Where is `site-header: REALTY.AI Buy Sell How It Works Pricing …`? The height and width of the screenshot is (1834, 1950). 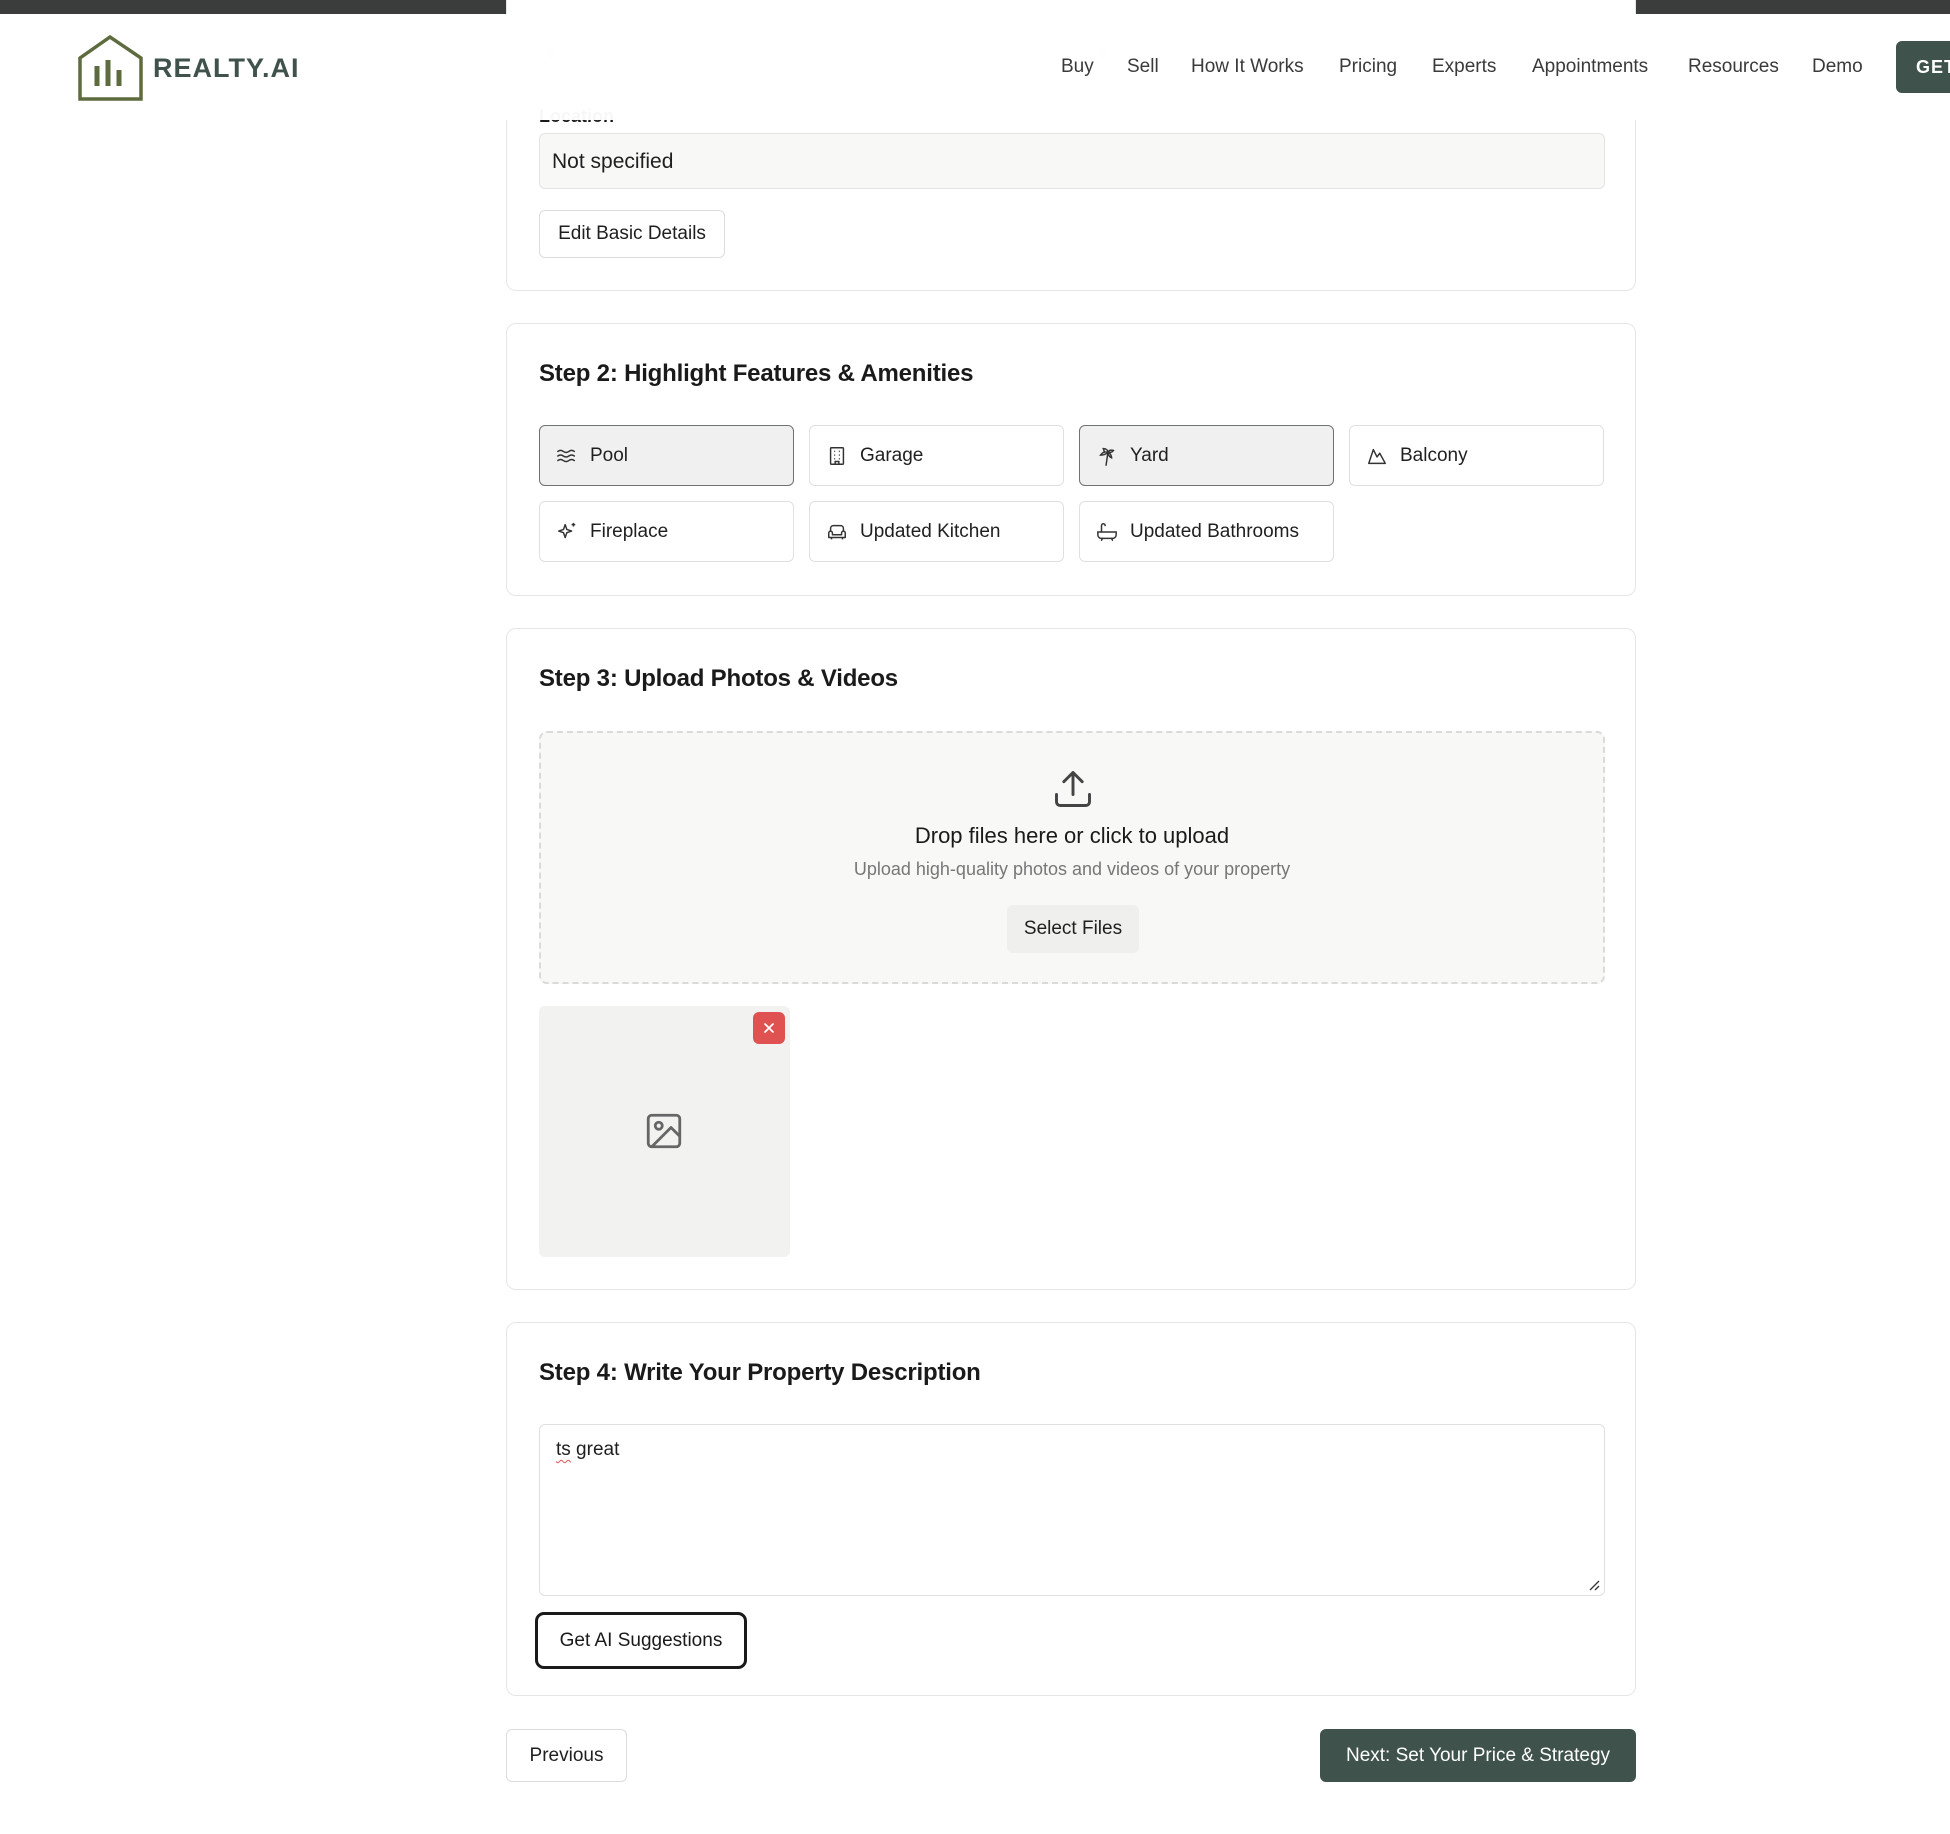 site-header: REALTY.AI Buy Sell How It Works Pricing … is located at coordinates (975, 67).